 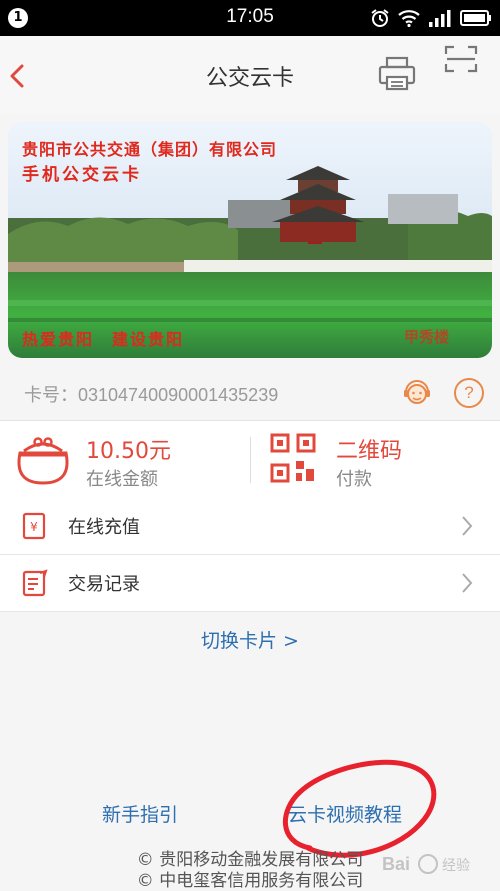 I want to click on qr-pay-title: 二维码, so click(x=369, y=449).